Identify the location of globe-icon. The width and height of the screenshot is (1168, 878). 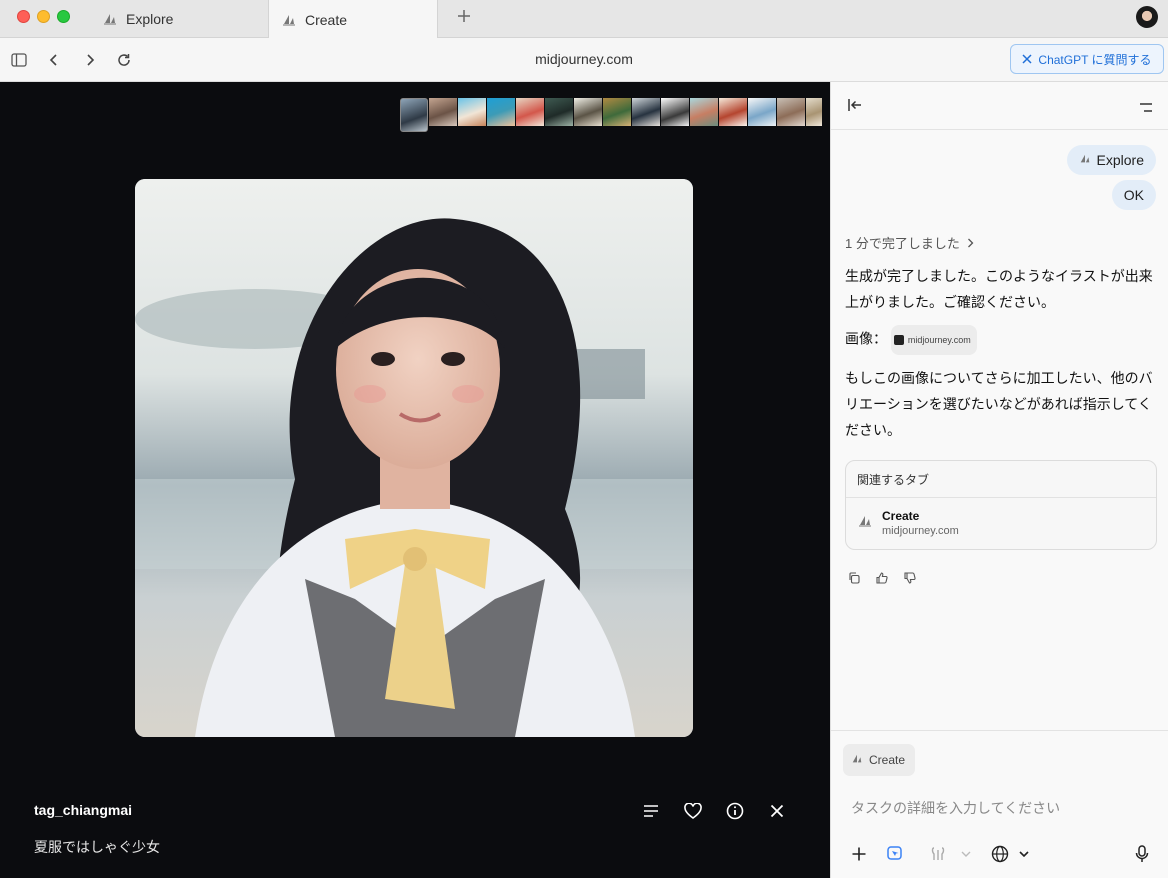
(1000, 854).